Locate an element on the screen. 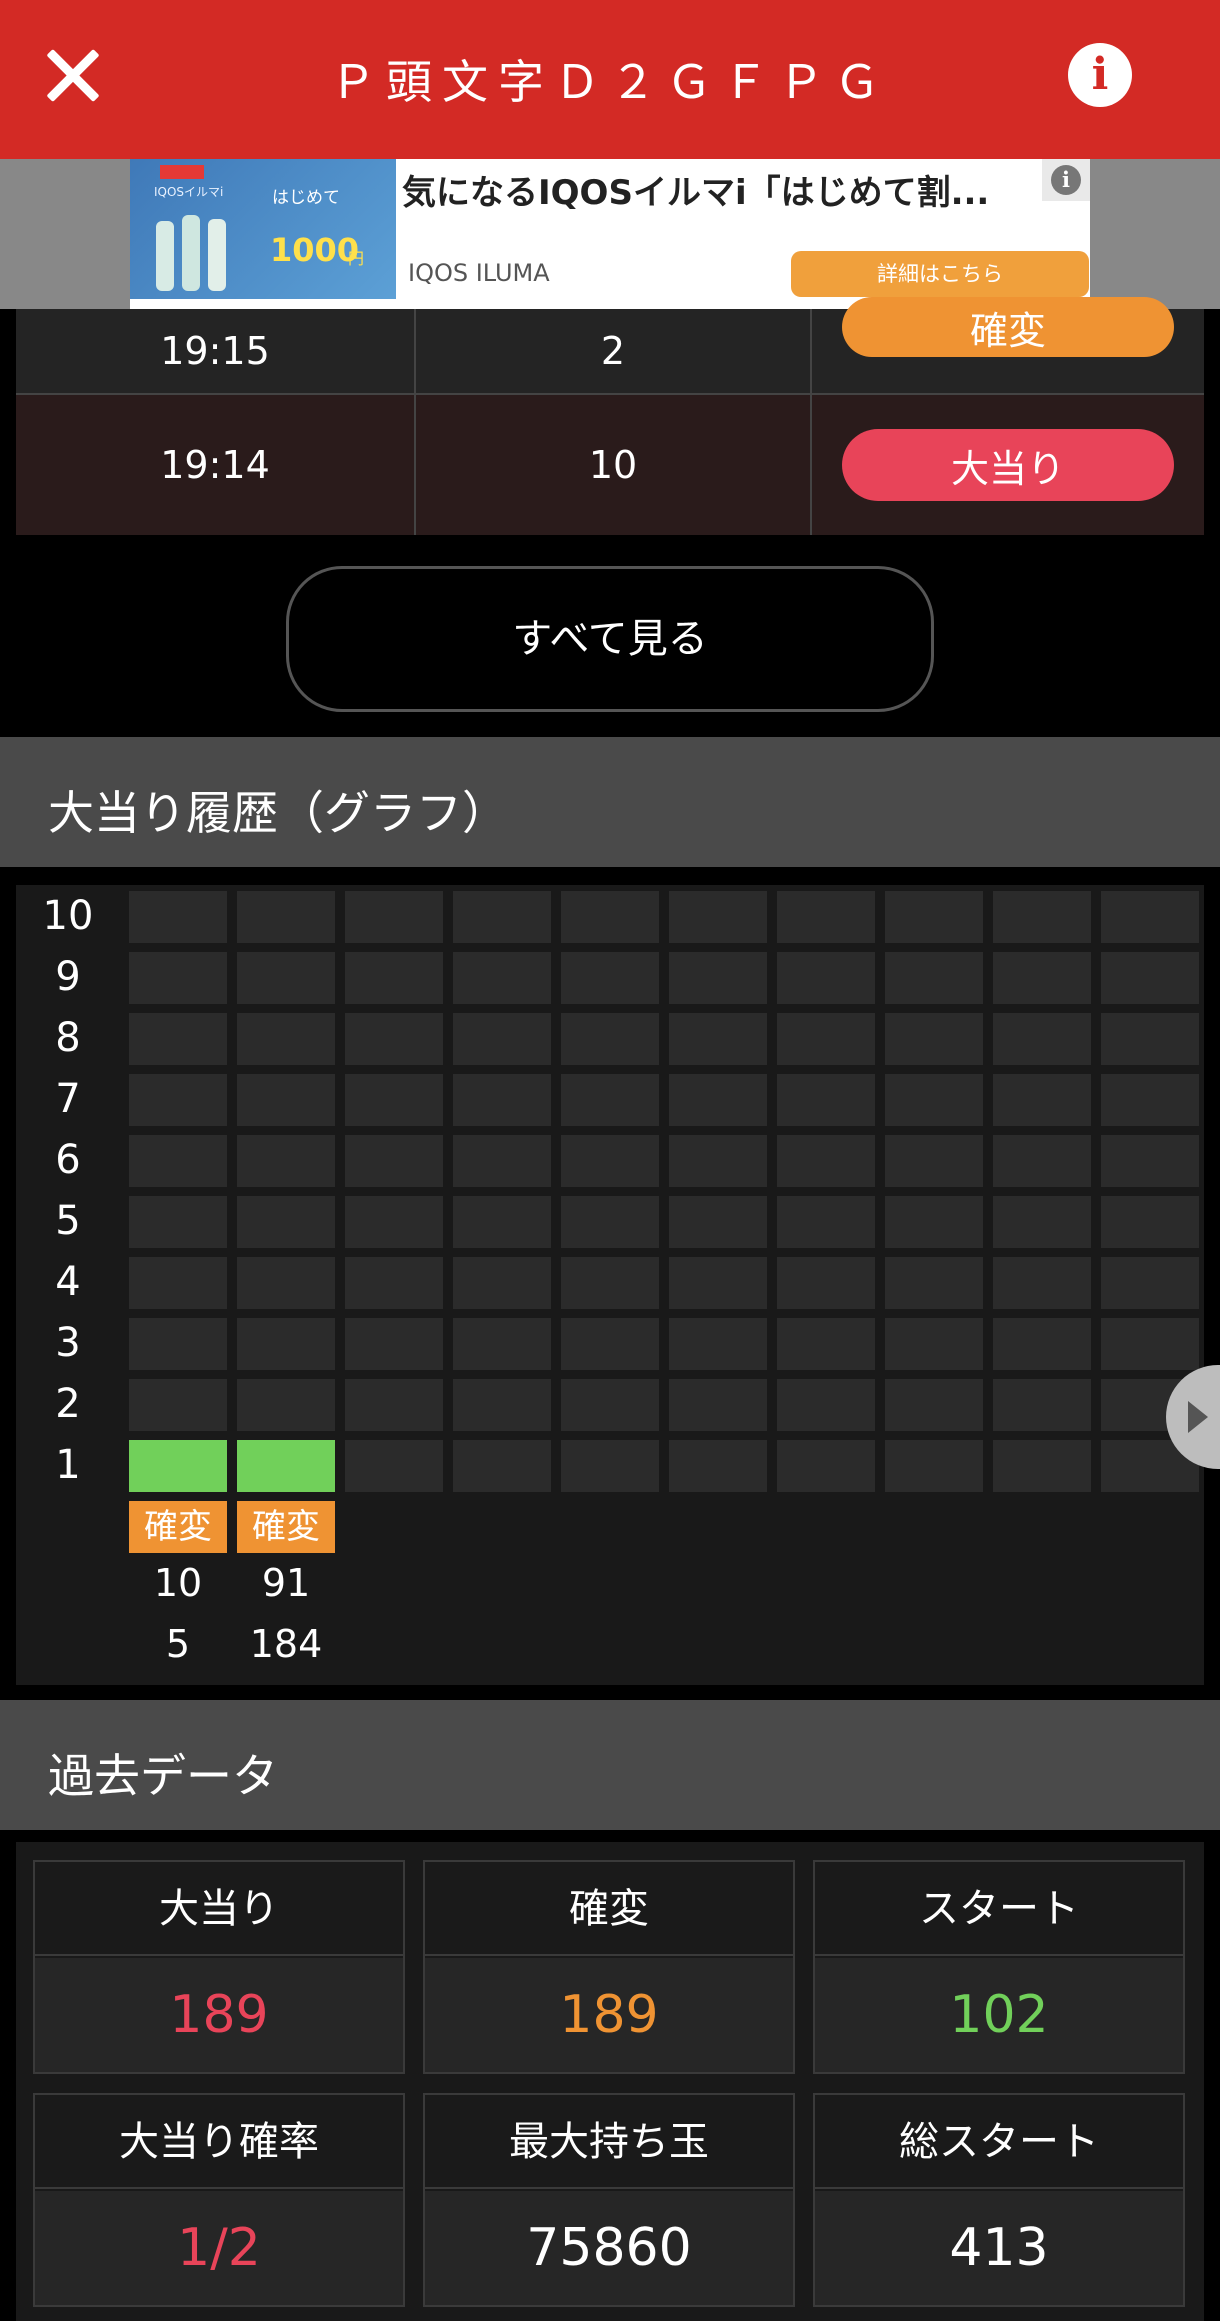 Image resolution: width=1220 pixels, height=2321 pixels. y-axis-label: 8 is located at coordinates (68, 1038).